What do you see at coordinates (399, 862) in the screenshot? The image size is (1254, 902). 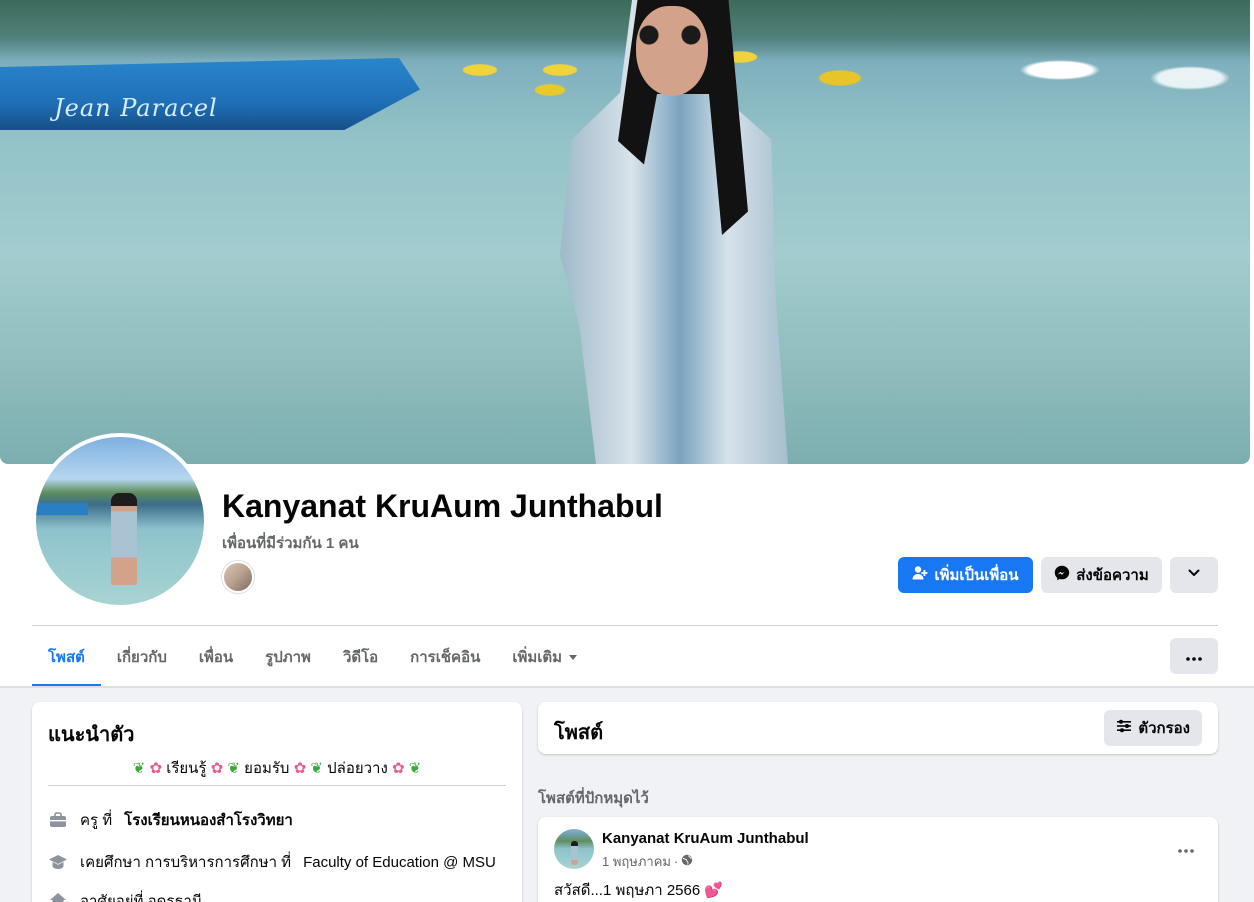 I see `education-place-link: Faculty of Education @ MSU` at bounding box center [399, 862].